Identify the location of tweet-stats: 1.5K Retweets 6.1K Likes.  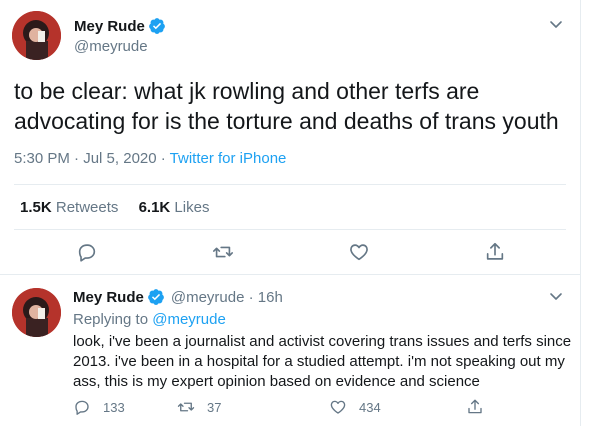
(122, 207).